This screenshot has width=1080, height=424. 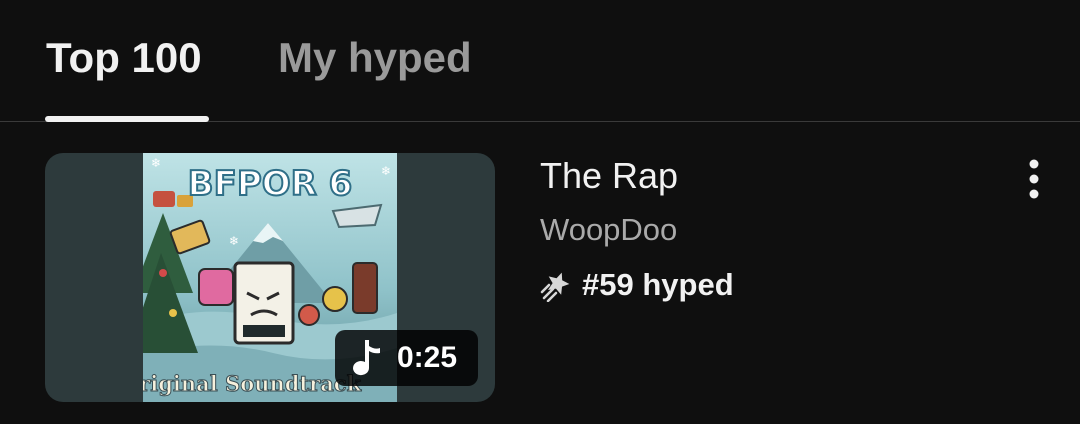 I want to click on more-vertical-icon, so click(x=1034, y=179).